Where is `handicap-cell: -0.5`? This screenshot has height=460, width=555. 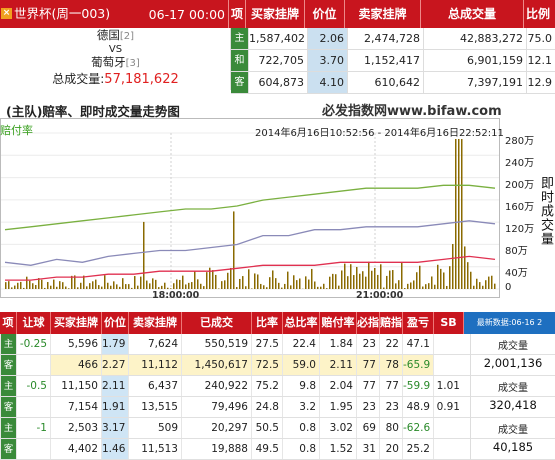
handicap-cell: -0.5 is located at coordinates (33, 386).